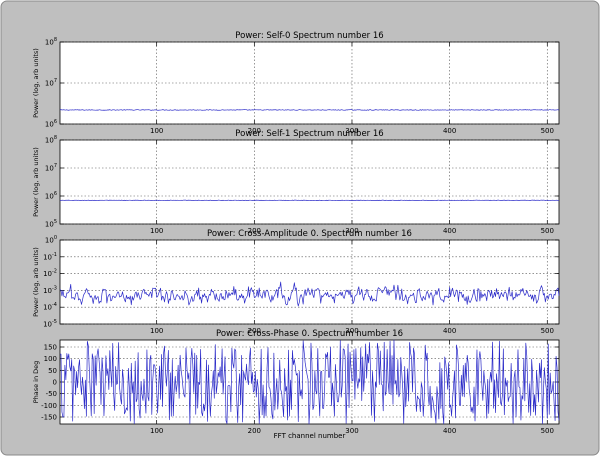 This screenshot has height=456, width=600. What do you see at coordinates (52, 371) in the screenshot?
I see `y-tick-label: 50` at bounding box center [52, 371].